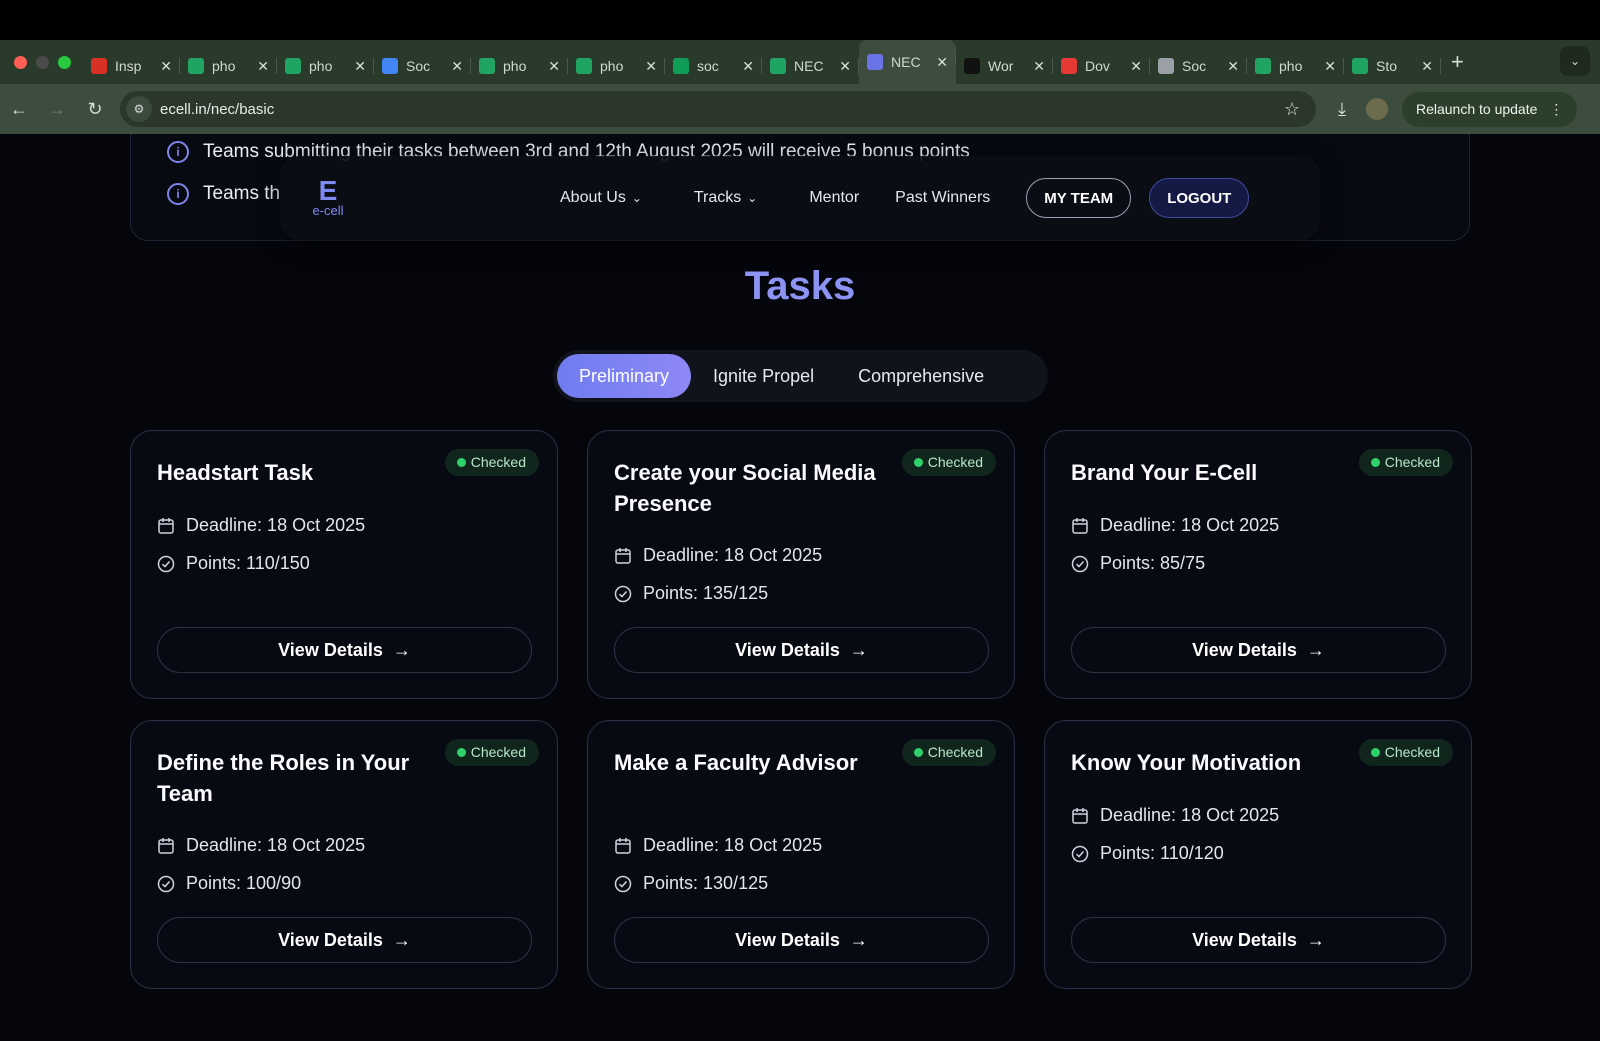  I want to click on reload-icon: ↻, so click(95, 109).